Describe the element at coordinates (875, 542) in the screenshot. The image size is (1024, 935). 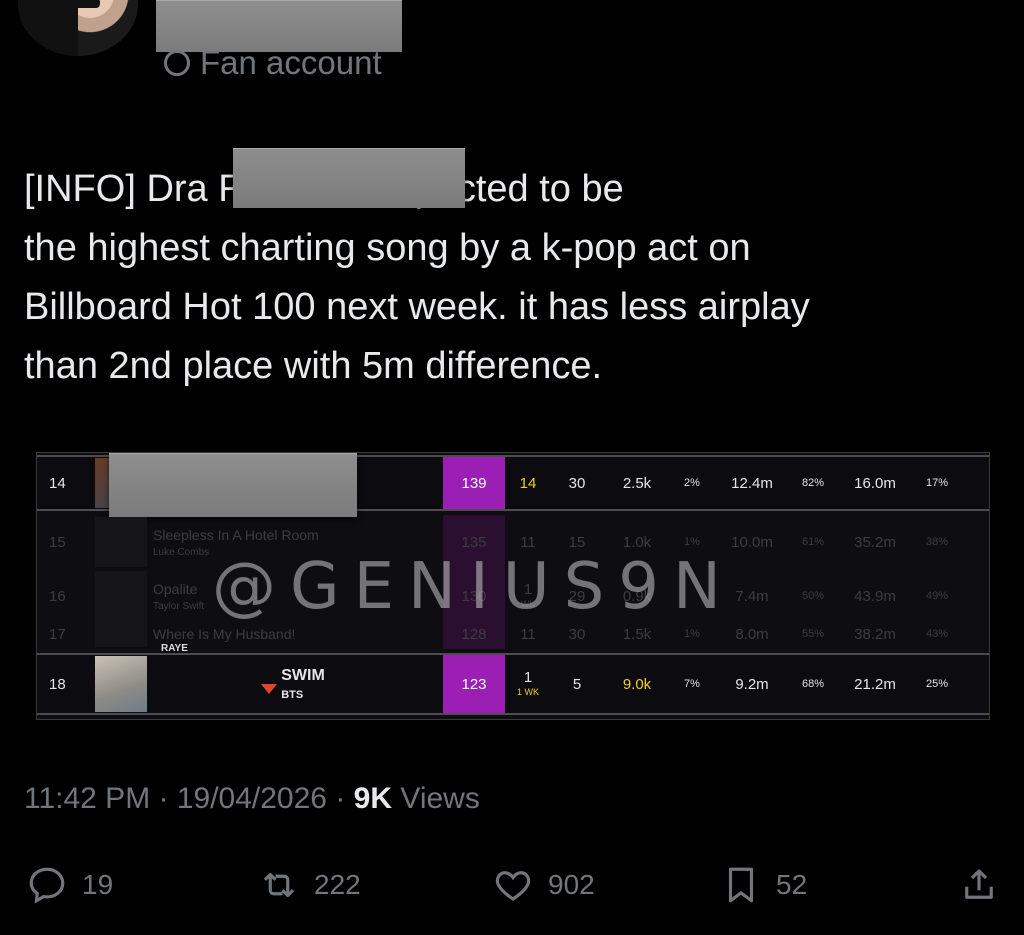
I see `streams-cell: 35.2m` at that location.